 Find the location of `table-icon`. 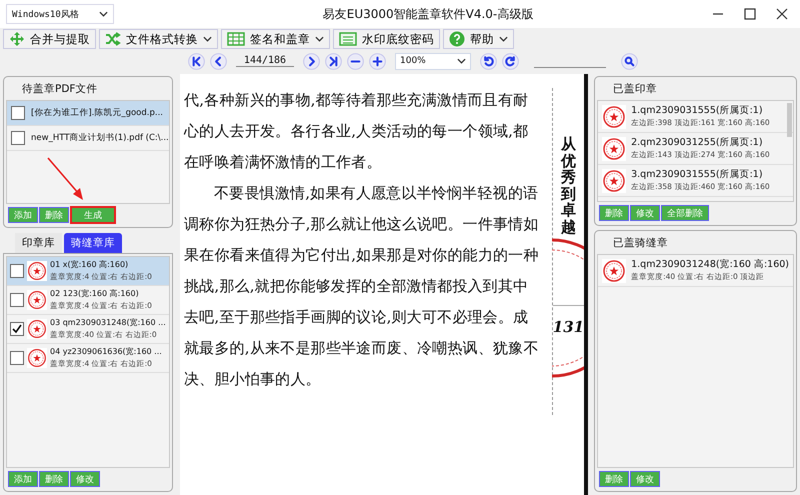

table-icon is located at coordinates (236, 39).